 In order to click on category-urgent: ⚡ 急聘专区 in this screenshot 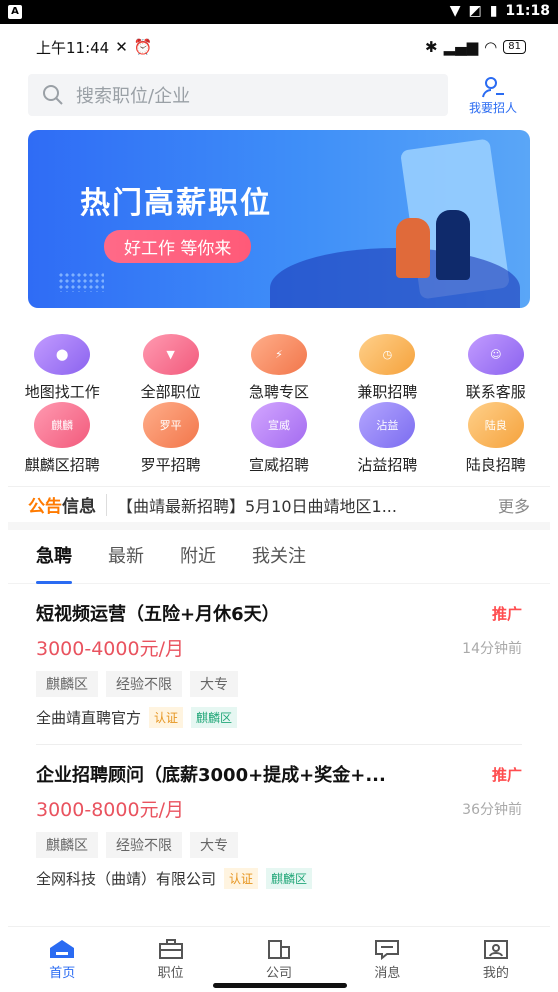, I will do `click(279, 362)`.